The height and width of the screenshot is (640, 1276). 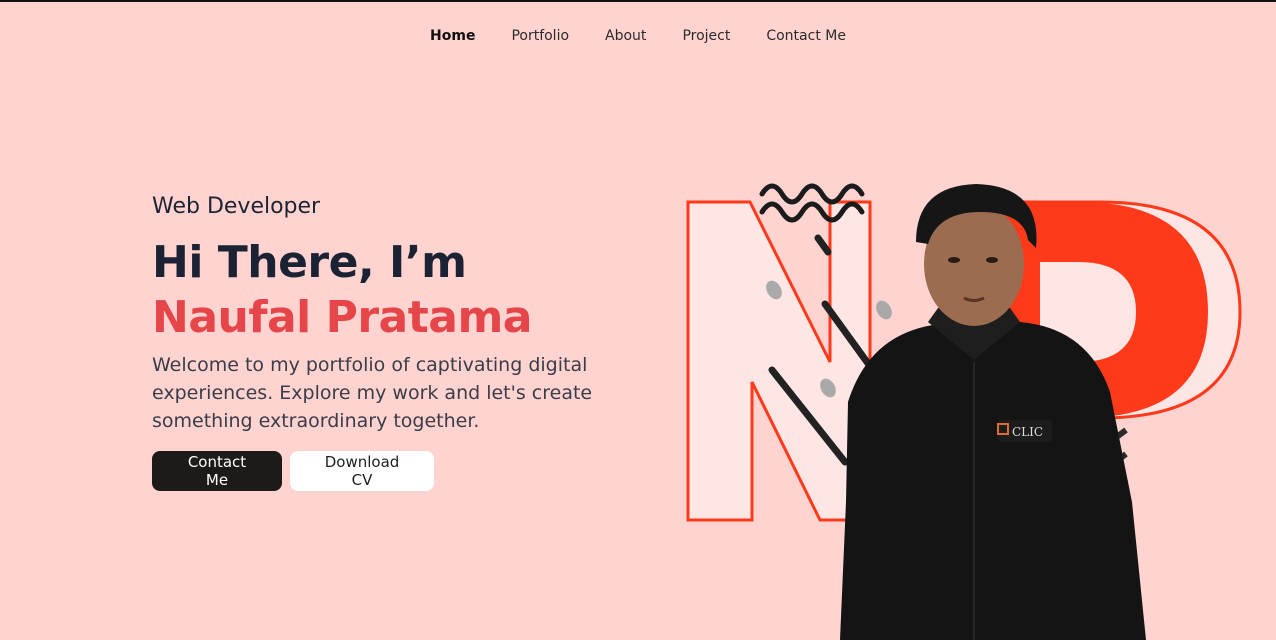 I want to click on nav-item-project: Project, so click(x=706, y=36).